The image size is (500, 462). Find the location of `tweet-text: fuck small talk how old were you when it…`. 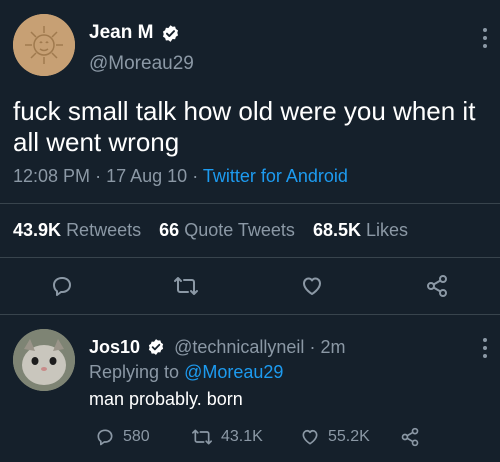

tweet-text: fuck small talk how old were you when it… is located at coordinates (244, 126).